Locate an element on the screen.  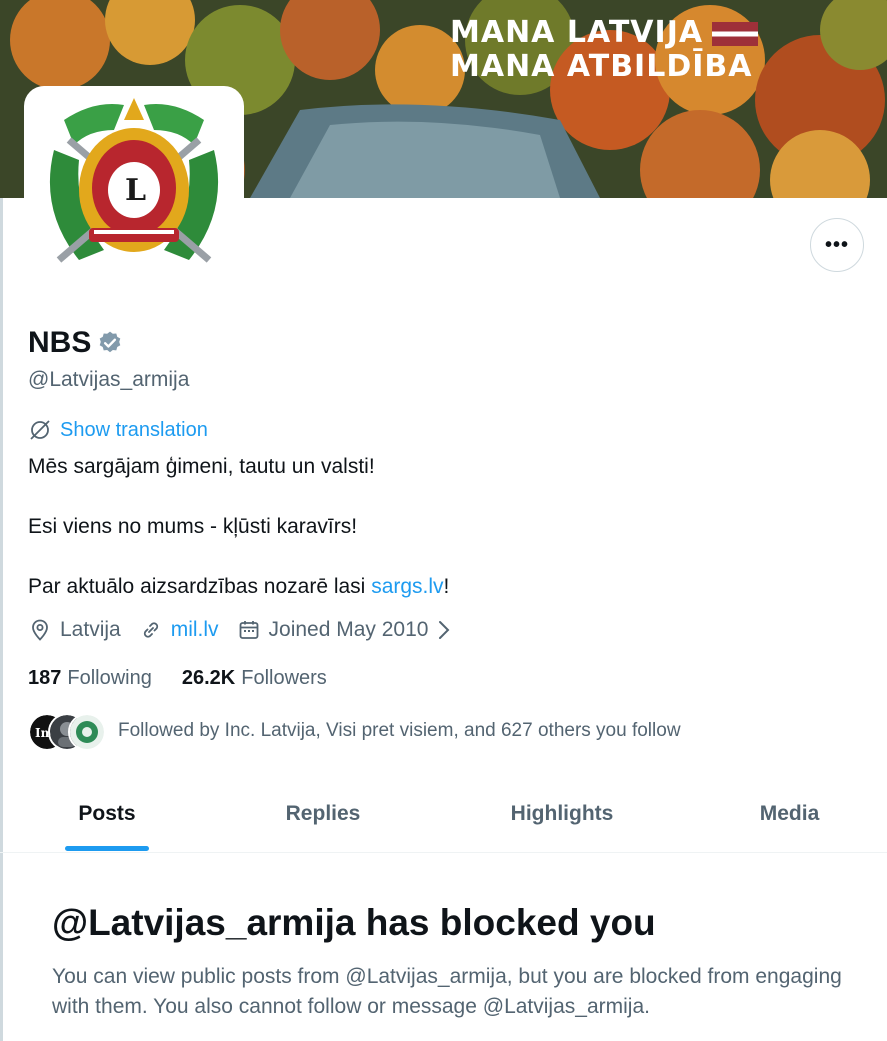
page-border is located at coordinates (1, 619).